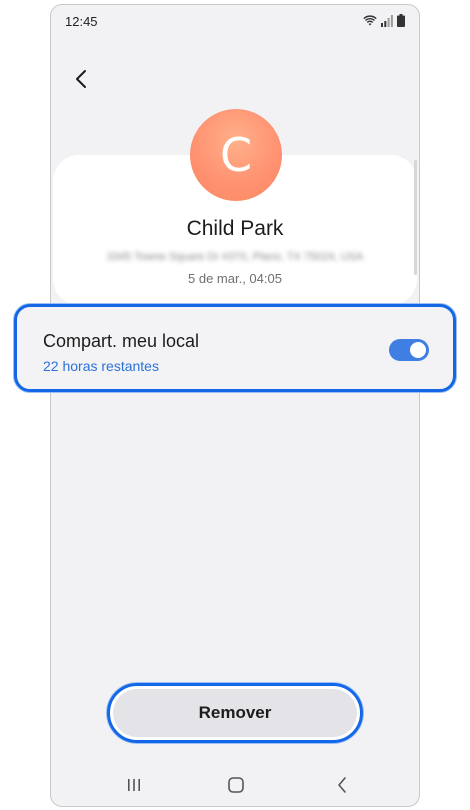 This screenshot has width=470, height=810. Describe the element at coordinates (81, 21) in the screenshot. I see `status-time: 12:45` at that location.